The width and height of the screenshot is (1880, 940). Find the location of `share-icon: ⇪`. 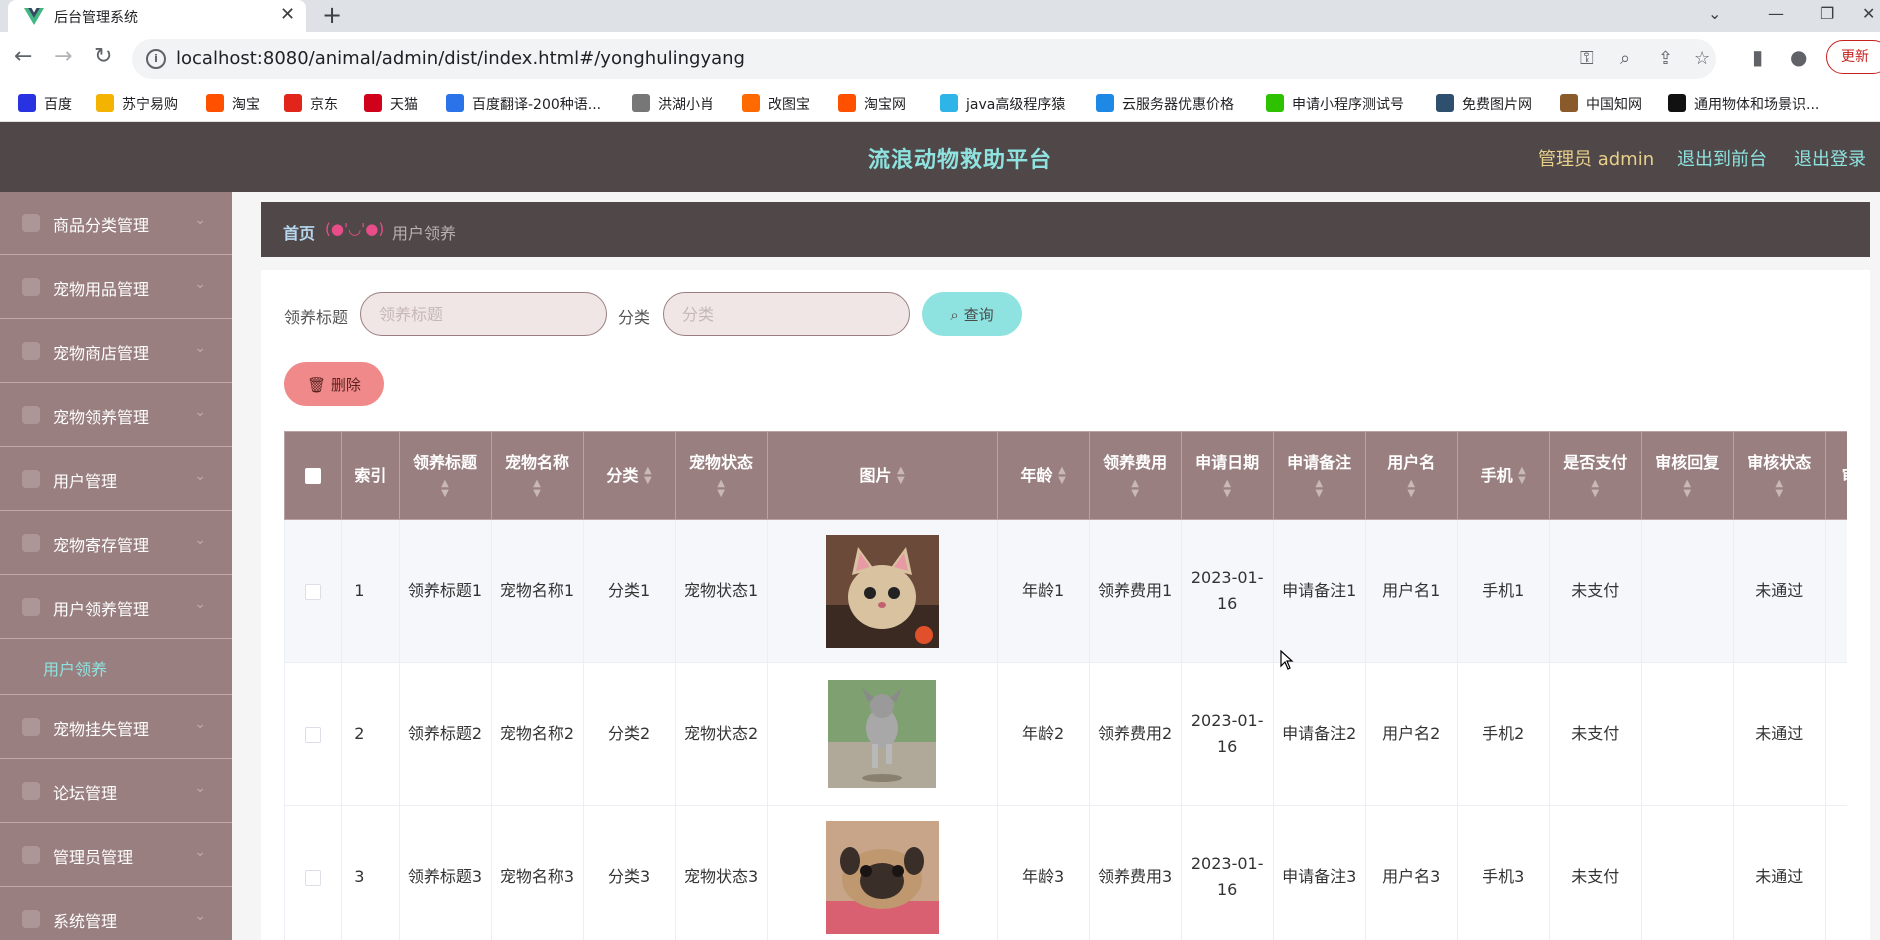

share-icon: ⇪ is located at coordinates (1665, 58).